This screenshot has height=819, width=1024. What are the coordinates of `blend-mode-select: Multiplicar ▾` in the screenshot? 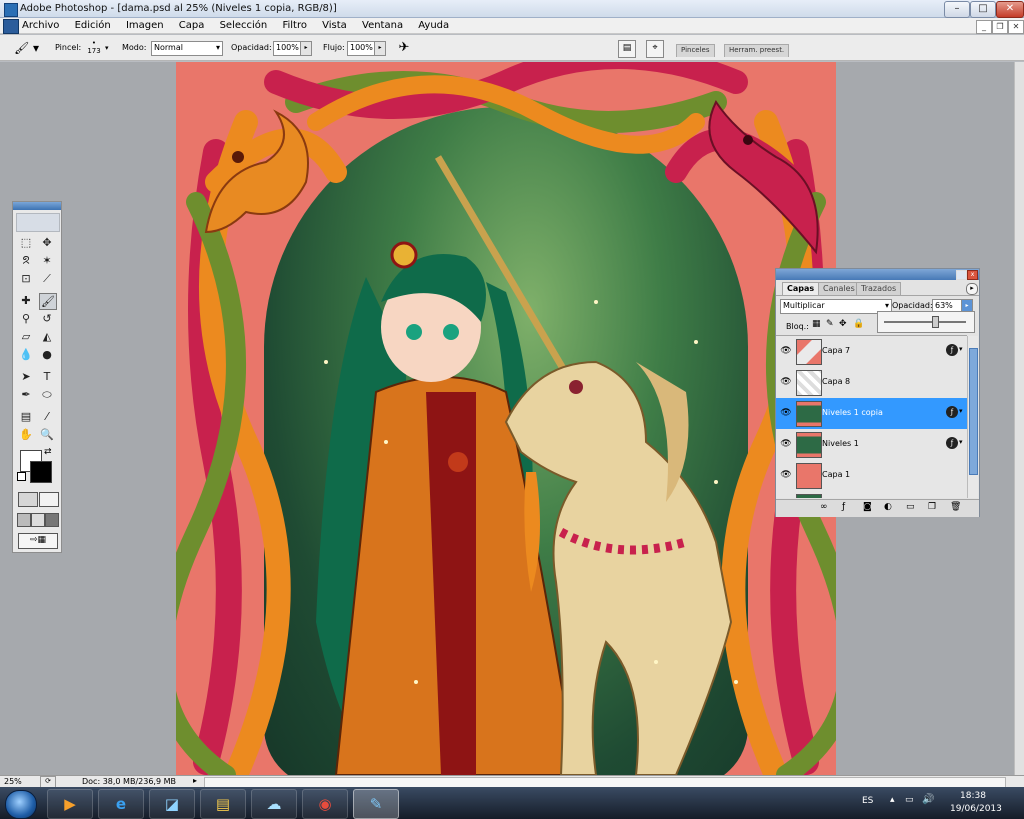 It's located at (836, 306).